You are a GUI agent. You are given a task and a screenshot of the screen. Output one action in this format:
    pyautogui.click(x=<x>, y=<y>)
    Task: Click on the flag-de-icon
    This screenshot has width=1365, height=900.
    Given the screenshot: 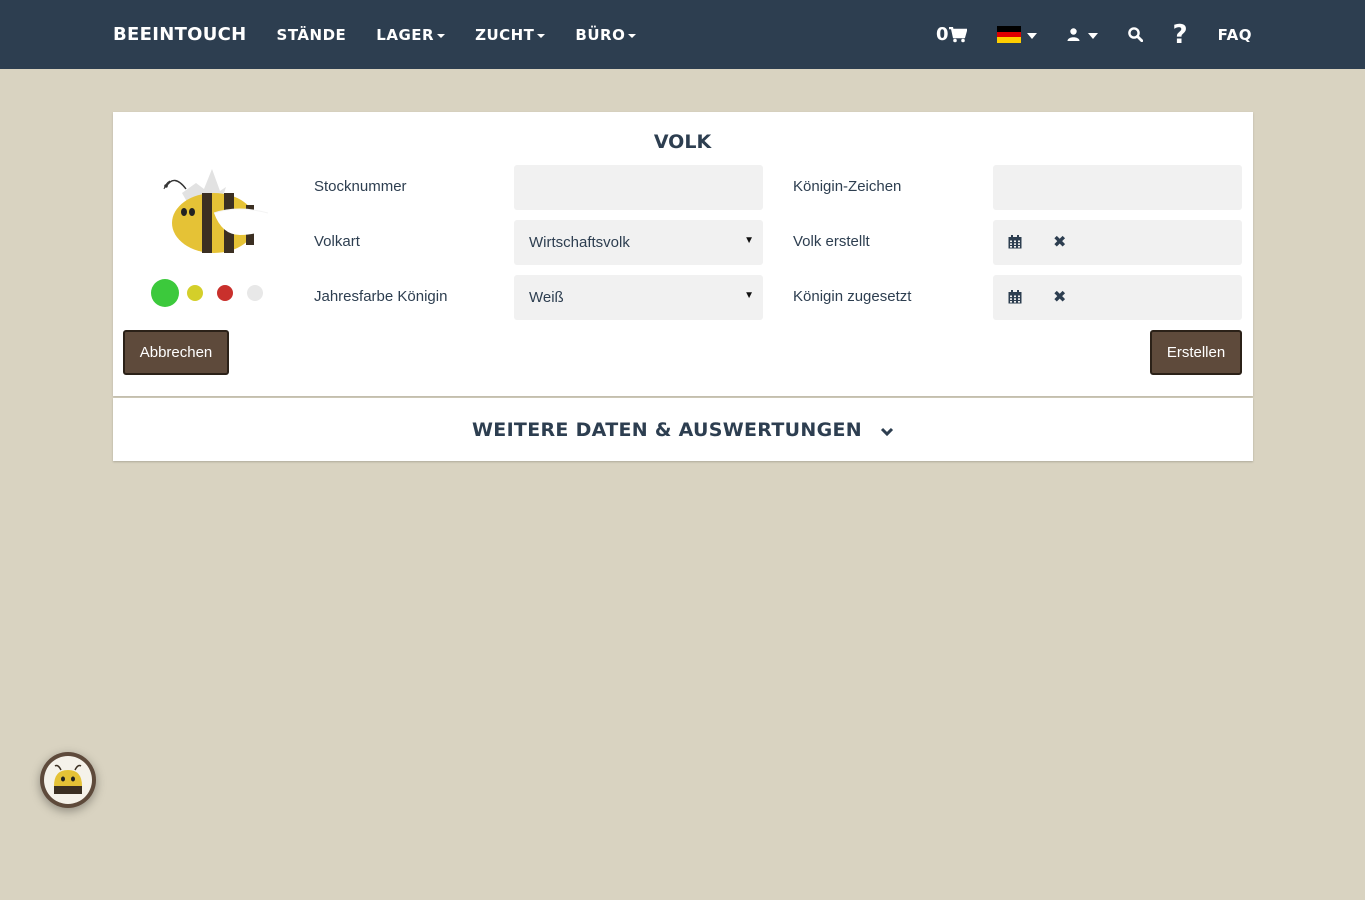 What is the action you would take?
    pyautogui.click(x=1008, y=35)
    